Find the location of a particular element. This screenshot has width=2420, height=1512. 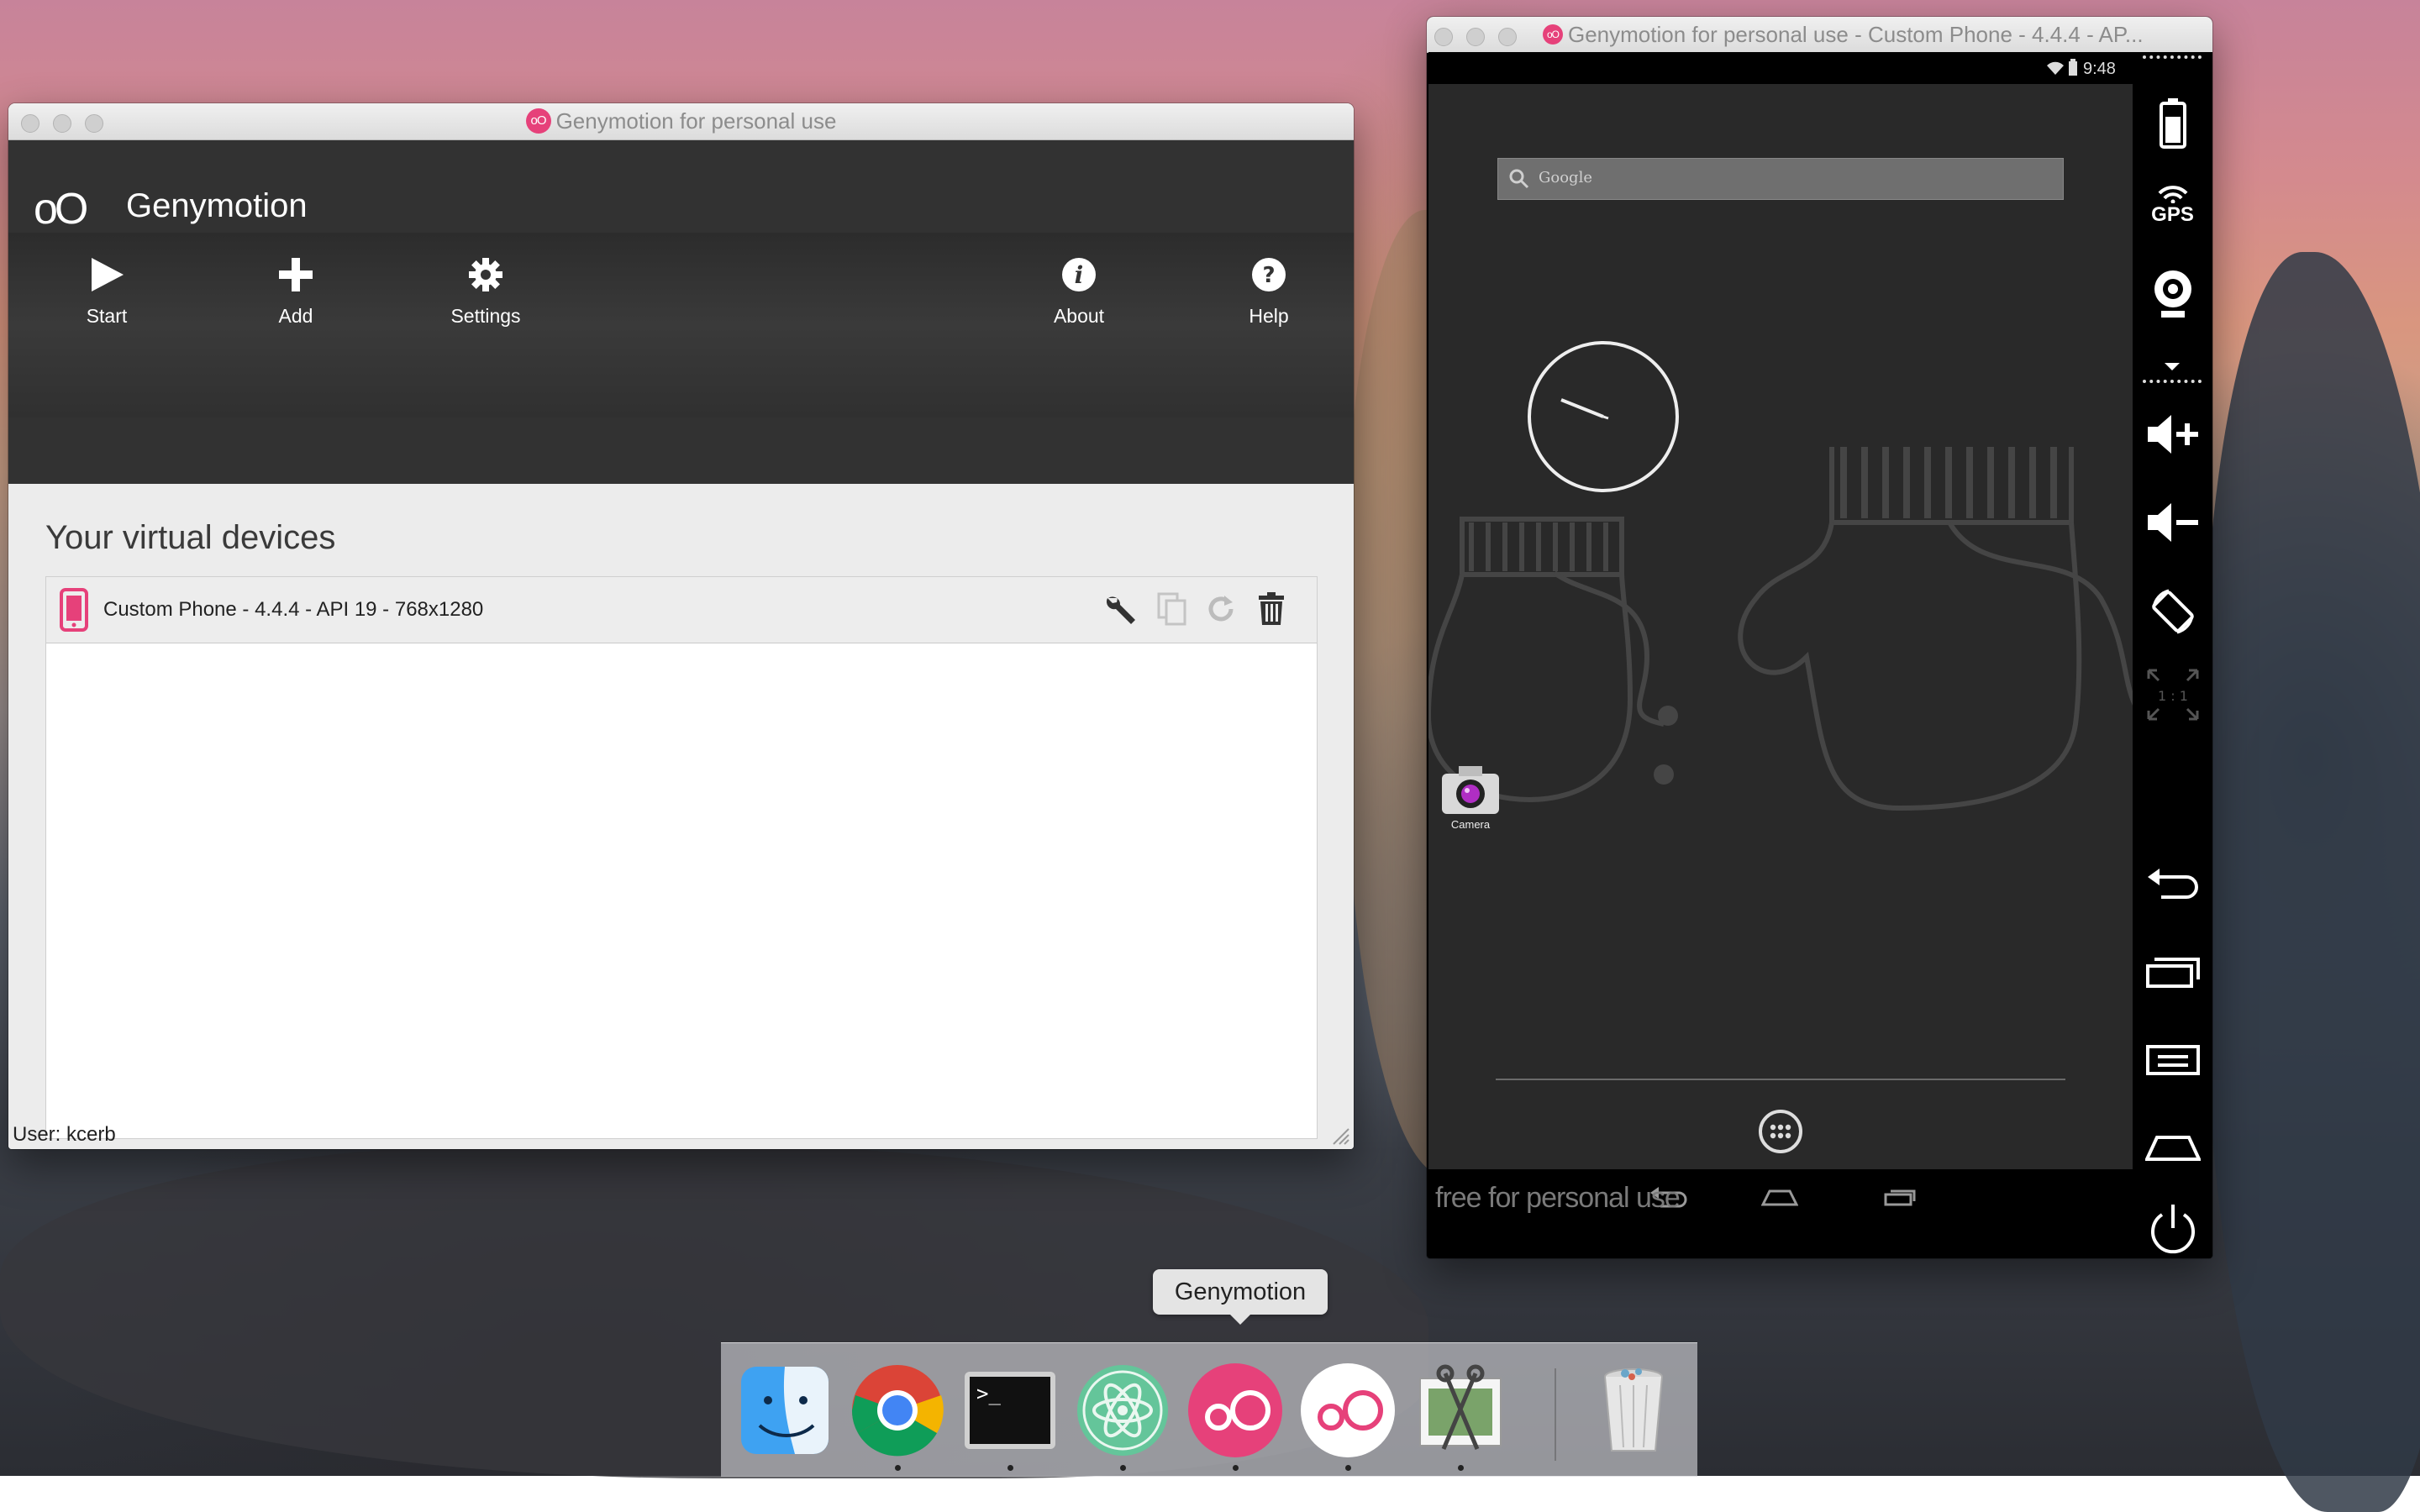

copy-icon is located at coordinates (1171, 609).